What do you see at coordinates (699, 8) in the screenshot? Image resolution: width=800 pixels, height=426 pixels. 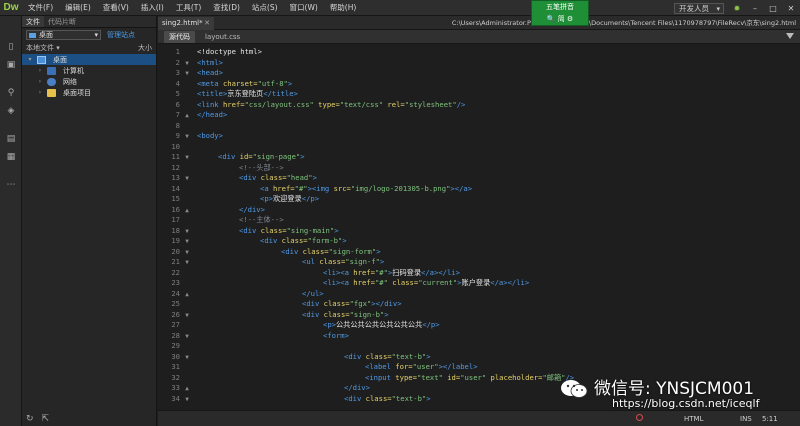 I see `workspace-selector: 开发人员` at bounding box center [699, 8].